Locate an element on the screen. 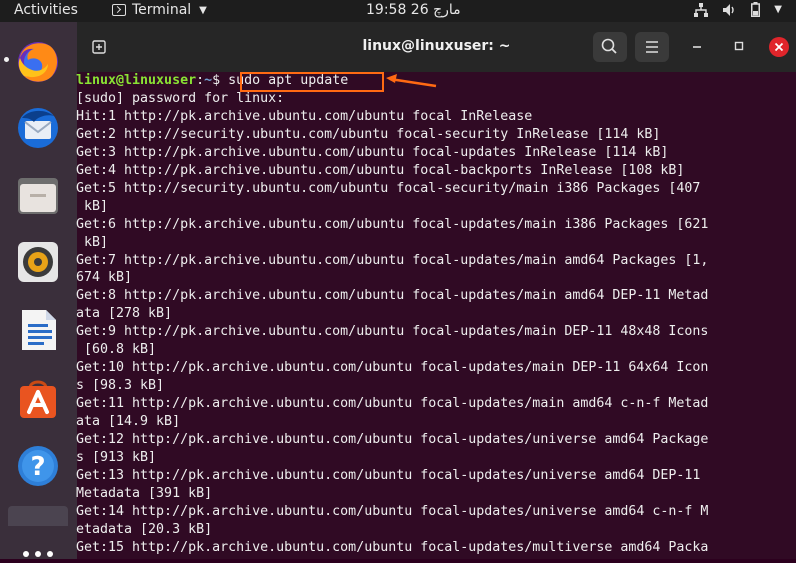 This screenshot has width=796, height=563. dock: ? is located at coordinates (38, 290).